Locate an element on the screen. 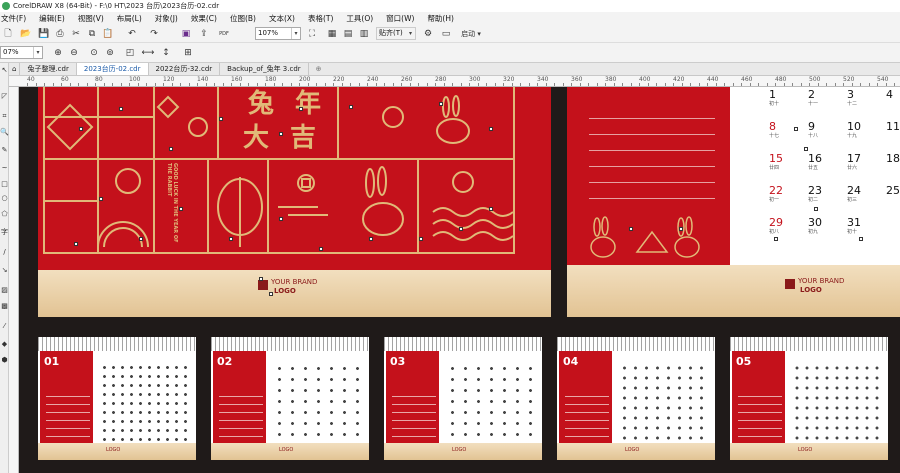  menu-text: 文本(X) is located at coordinates (282, 18).